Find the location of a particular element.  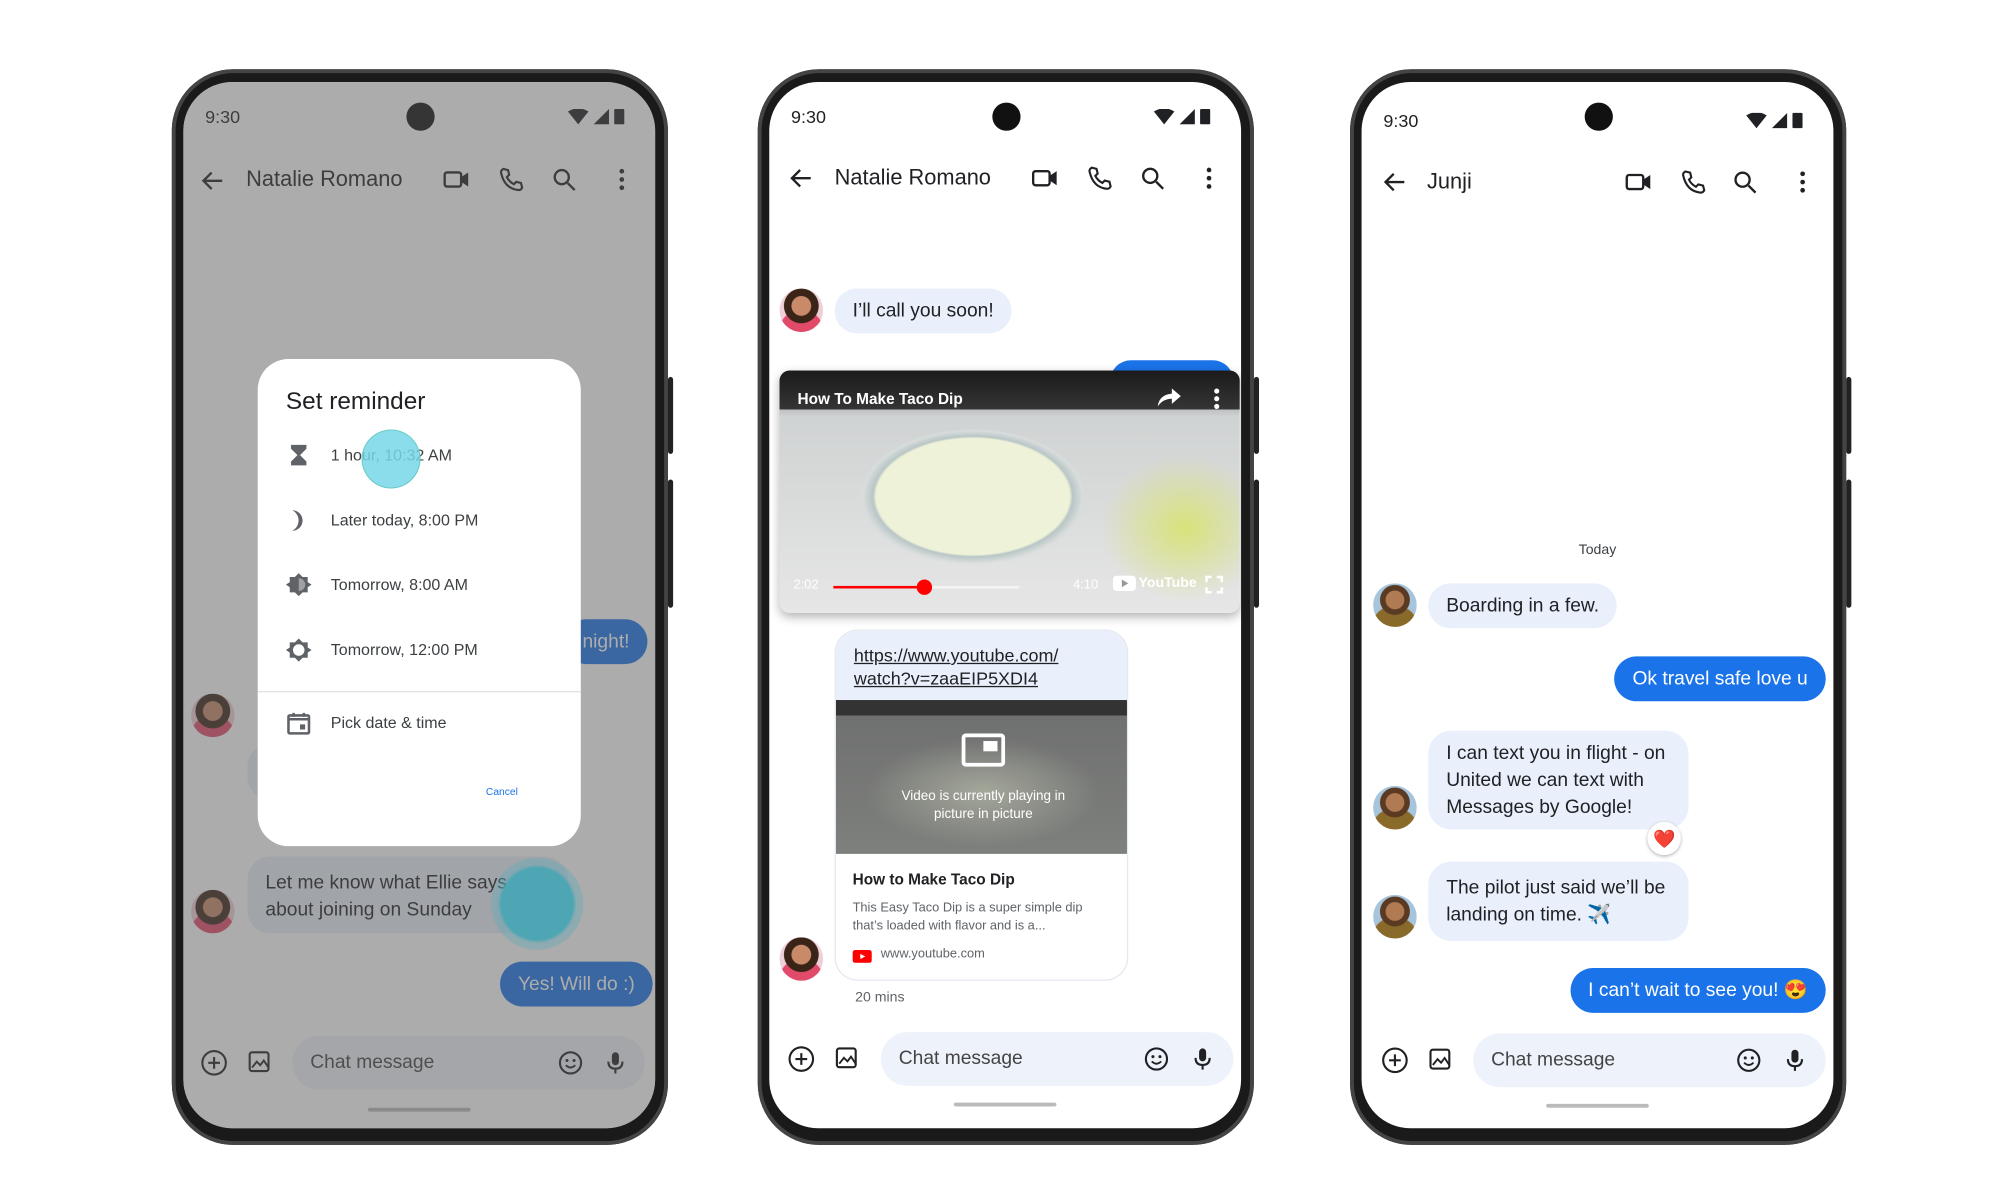

fullscreen-icon is located at coordinates (1214, 584).